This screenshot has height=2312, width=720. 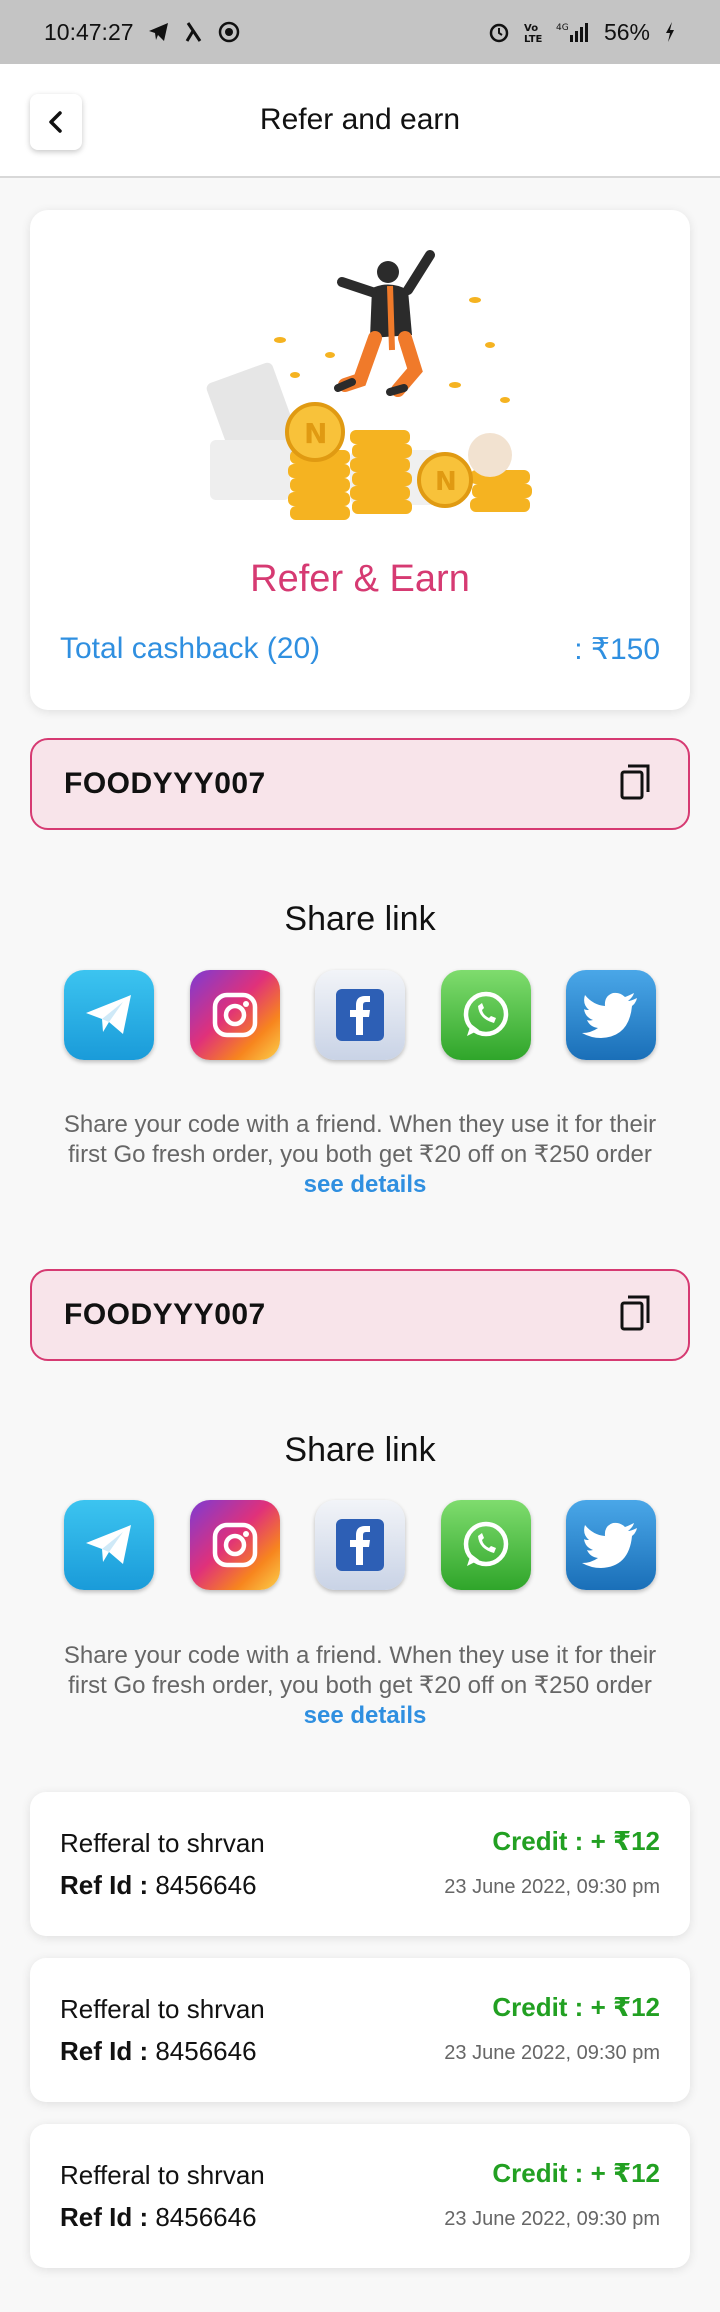 I want to click on back-button, so click(x=56, y=122).